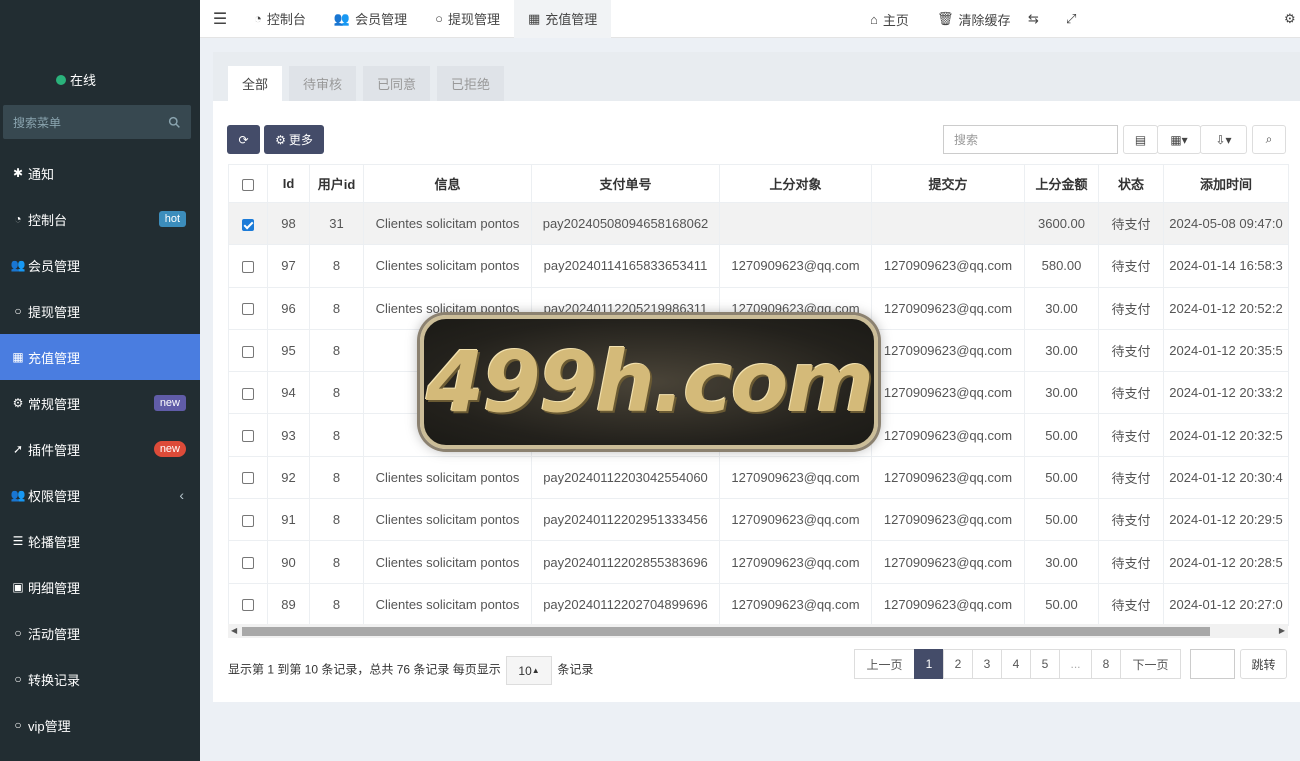  Describe the element at coordinates (100, 219) in the screenshot. I see `sidebar-item-1: ◔ 控制台 hot` at that location.